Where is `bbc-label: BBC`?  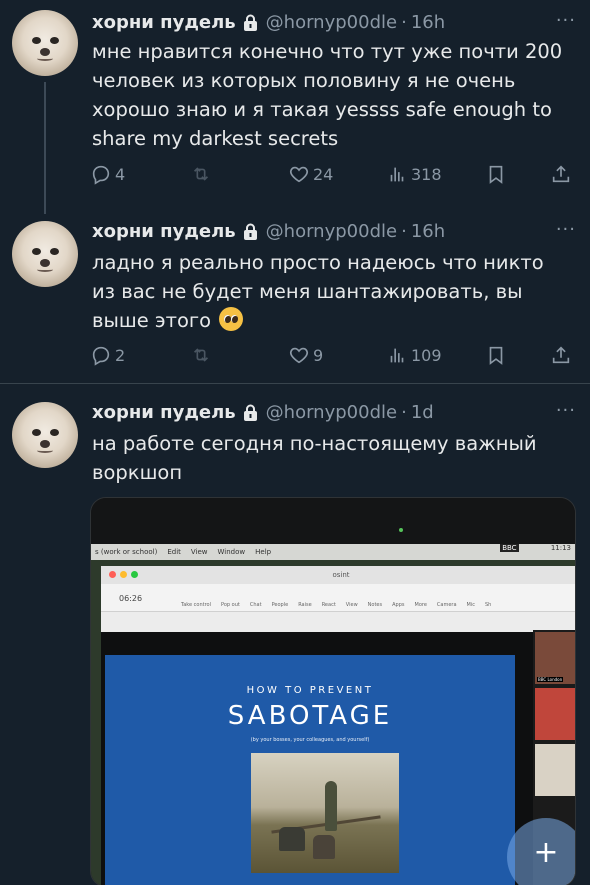
bbc-label: BBC is located at coordinates (509, 548).